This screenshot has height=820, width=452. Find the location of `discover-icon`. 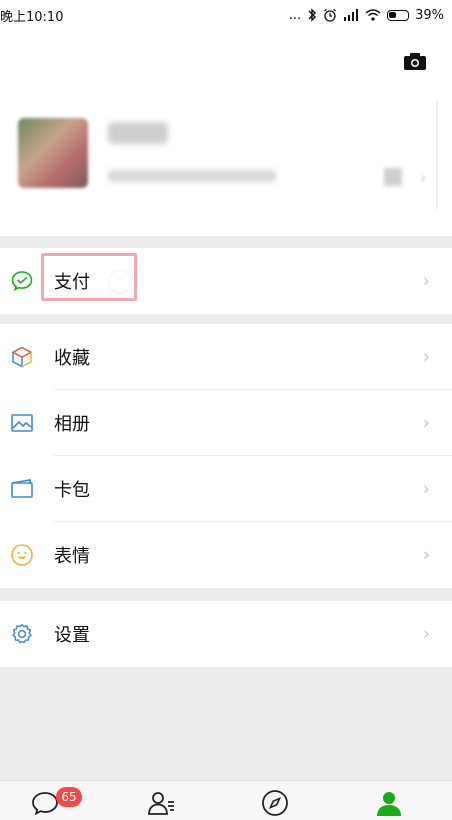

discover-icon is located at coordinates (275, 803).